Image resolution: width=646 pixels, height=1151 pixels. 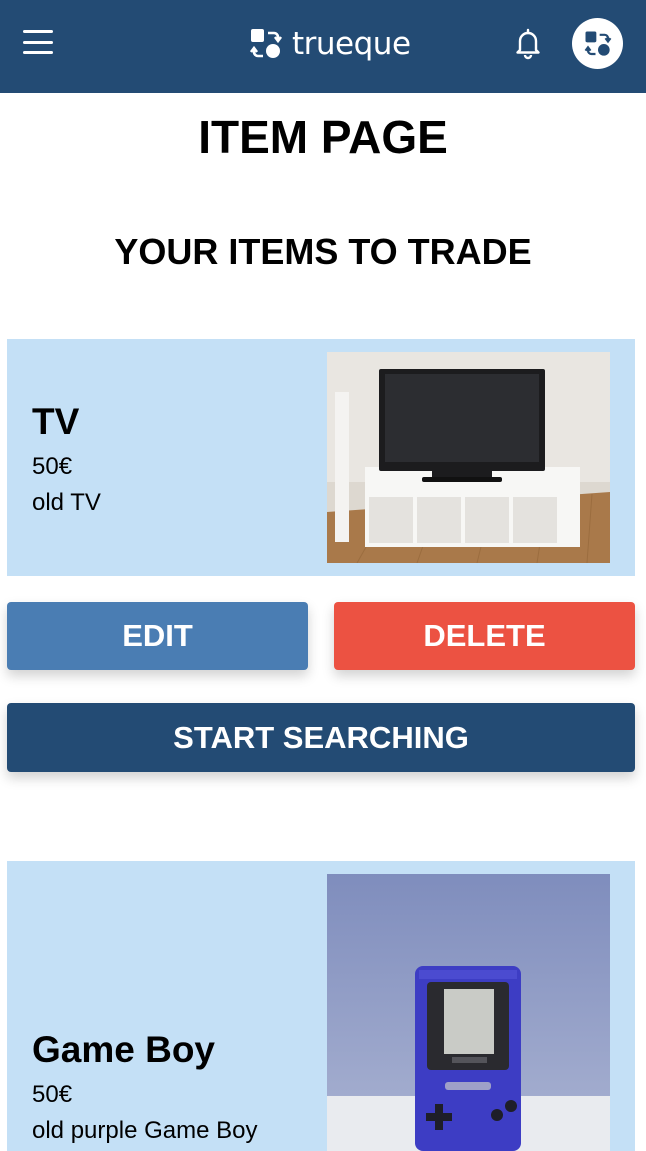 I want to click on trueque-logo-icon, so click(x=266, y=43).